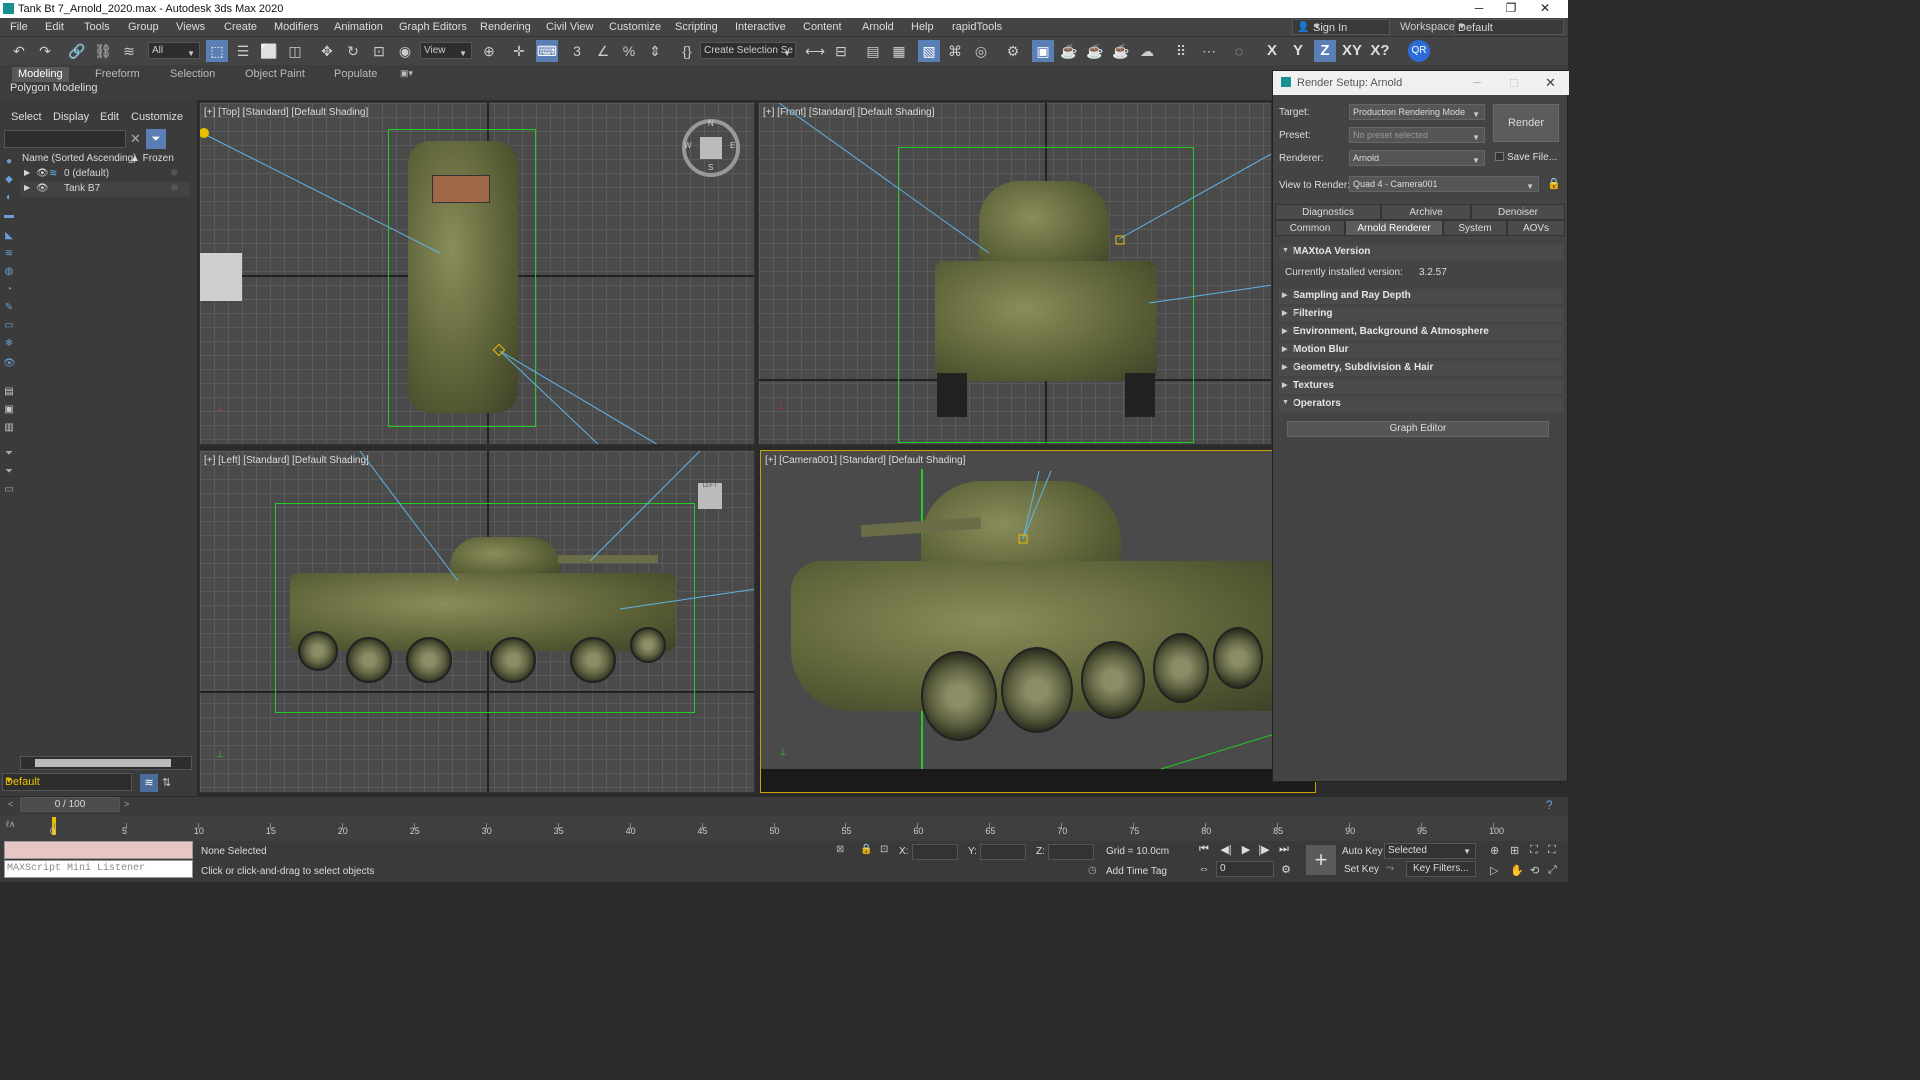  Describe the element at coordinates (26, 117) in the screenshot. I see `scene-menu-select: Select` at that location.